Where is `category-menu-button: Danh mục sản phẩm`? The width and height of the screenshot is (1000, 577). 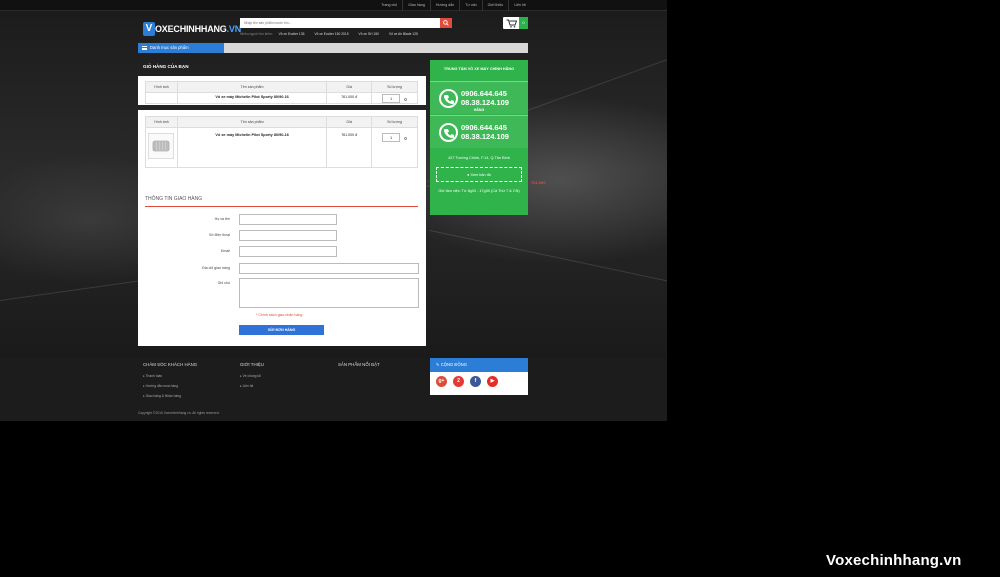
category-menu-button: Danh mục sản phẩm is located at coordinates (181, 48).